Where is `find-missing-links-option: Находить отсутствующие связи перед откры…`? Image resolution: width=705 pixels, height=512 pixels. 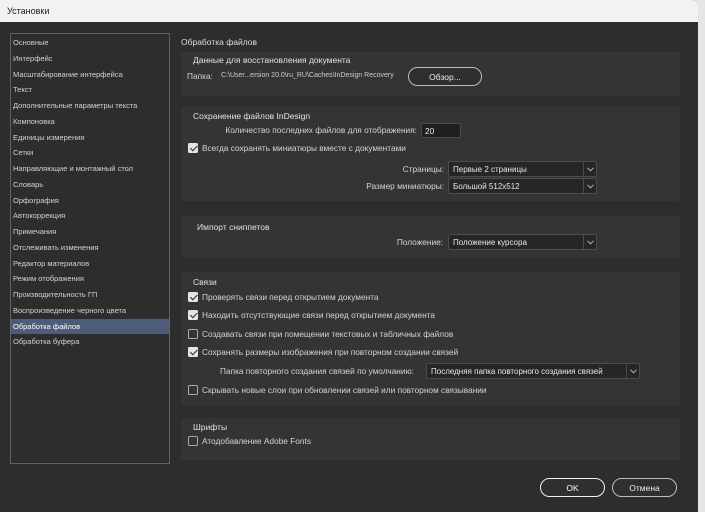 find-missing-links-option: Находить отсутствующие связи перед откры… is located at coordinates (311, 315).